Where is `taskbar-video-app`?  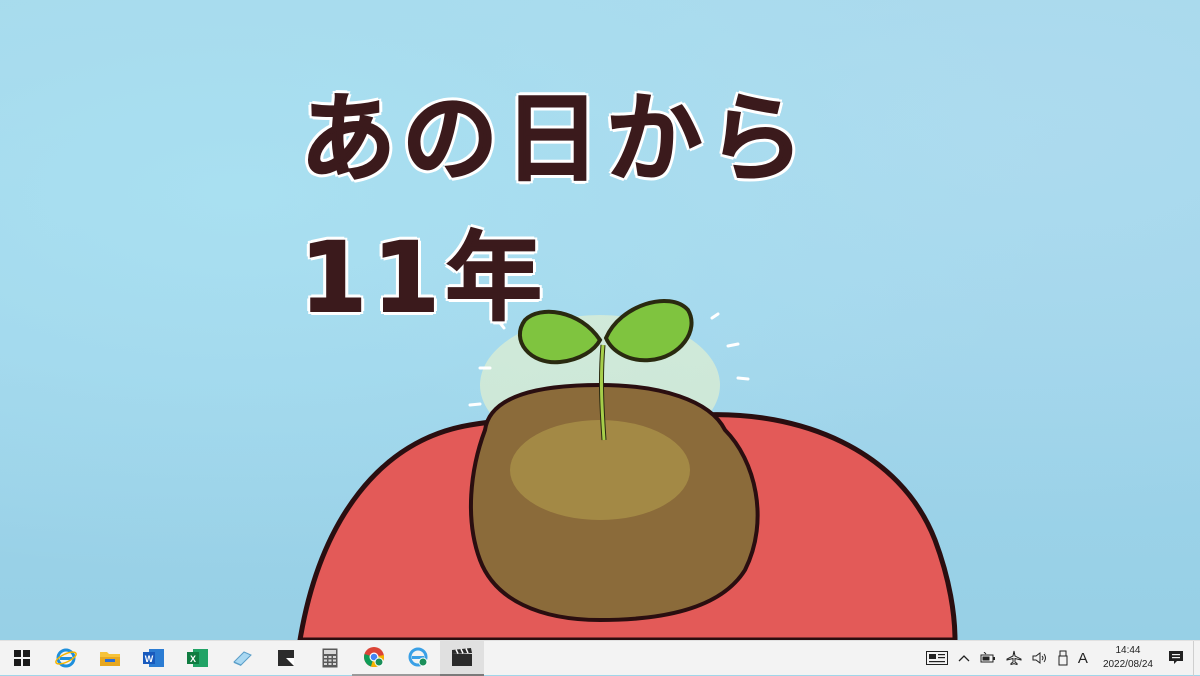
taskbar-video-app is located at coordinates (462, 658).